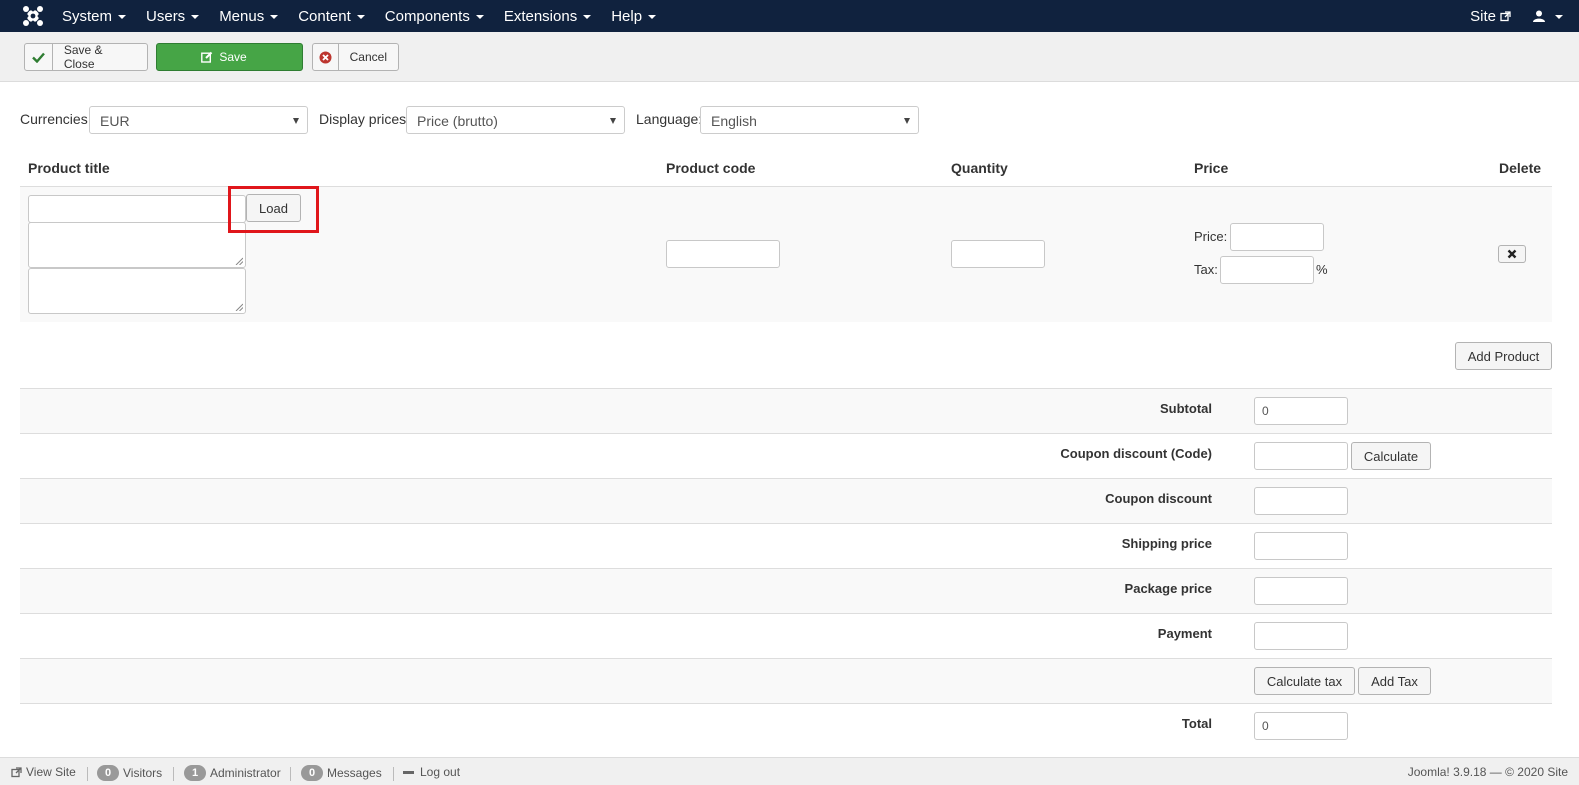 Image resolution: width=1579 pixels, height=785 pixels. What do you see at coordinates (1301, 456) in the screenshot?
I see `coupon-code-input` at bounding box center [1301, 456].